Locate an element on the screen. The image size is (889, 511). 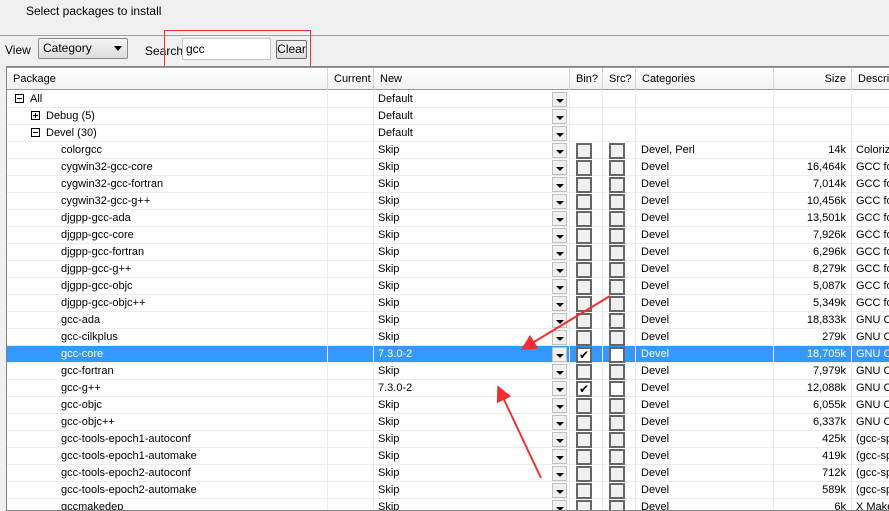
group-row: Devel (30) Default is located at coordinates (448, 133).